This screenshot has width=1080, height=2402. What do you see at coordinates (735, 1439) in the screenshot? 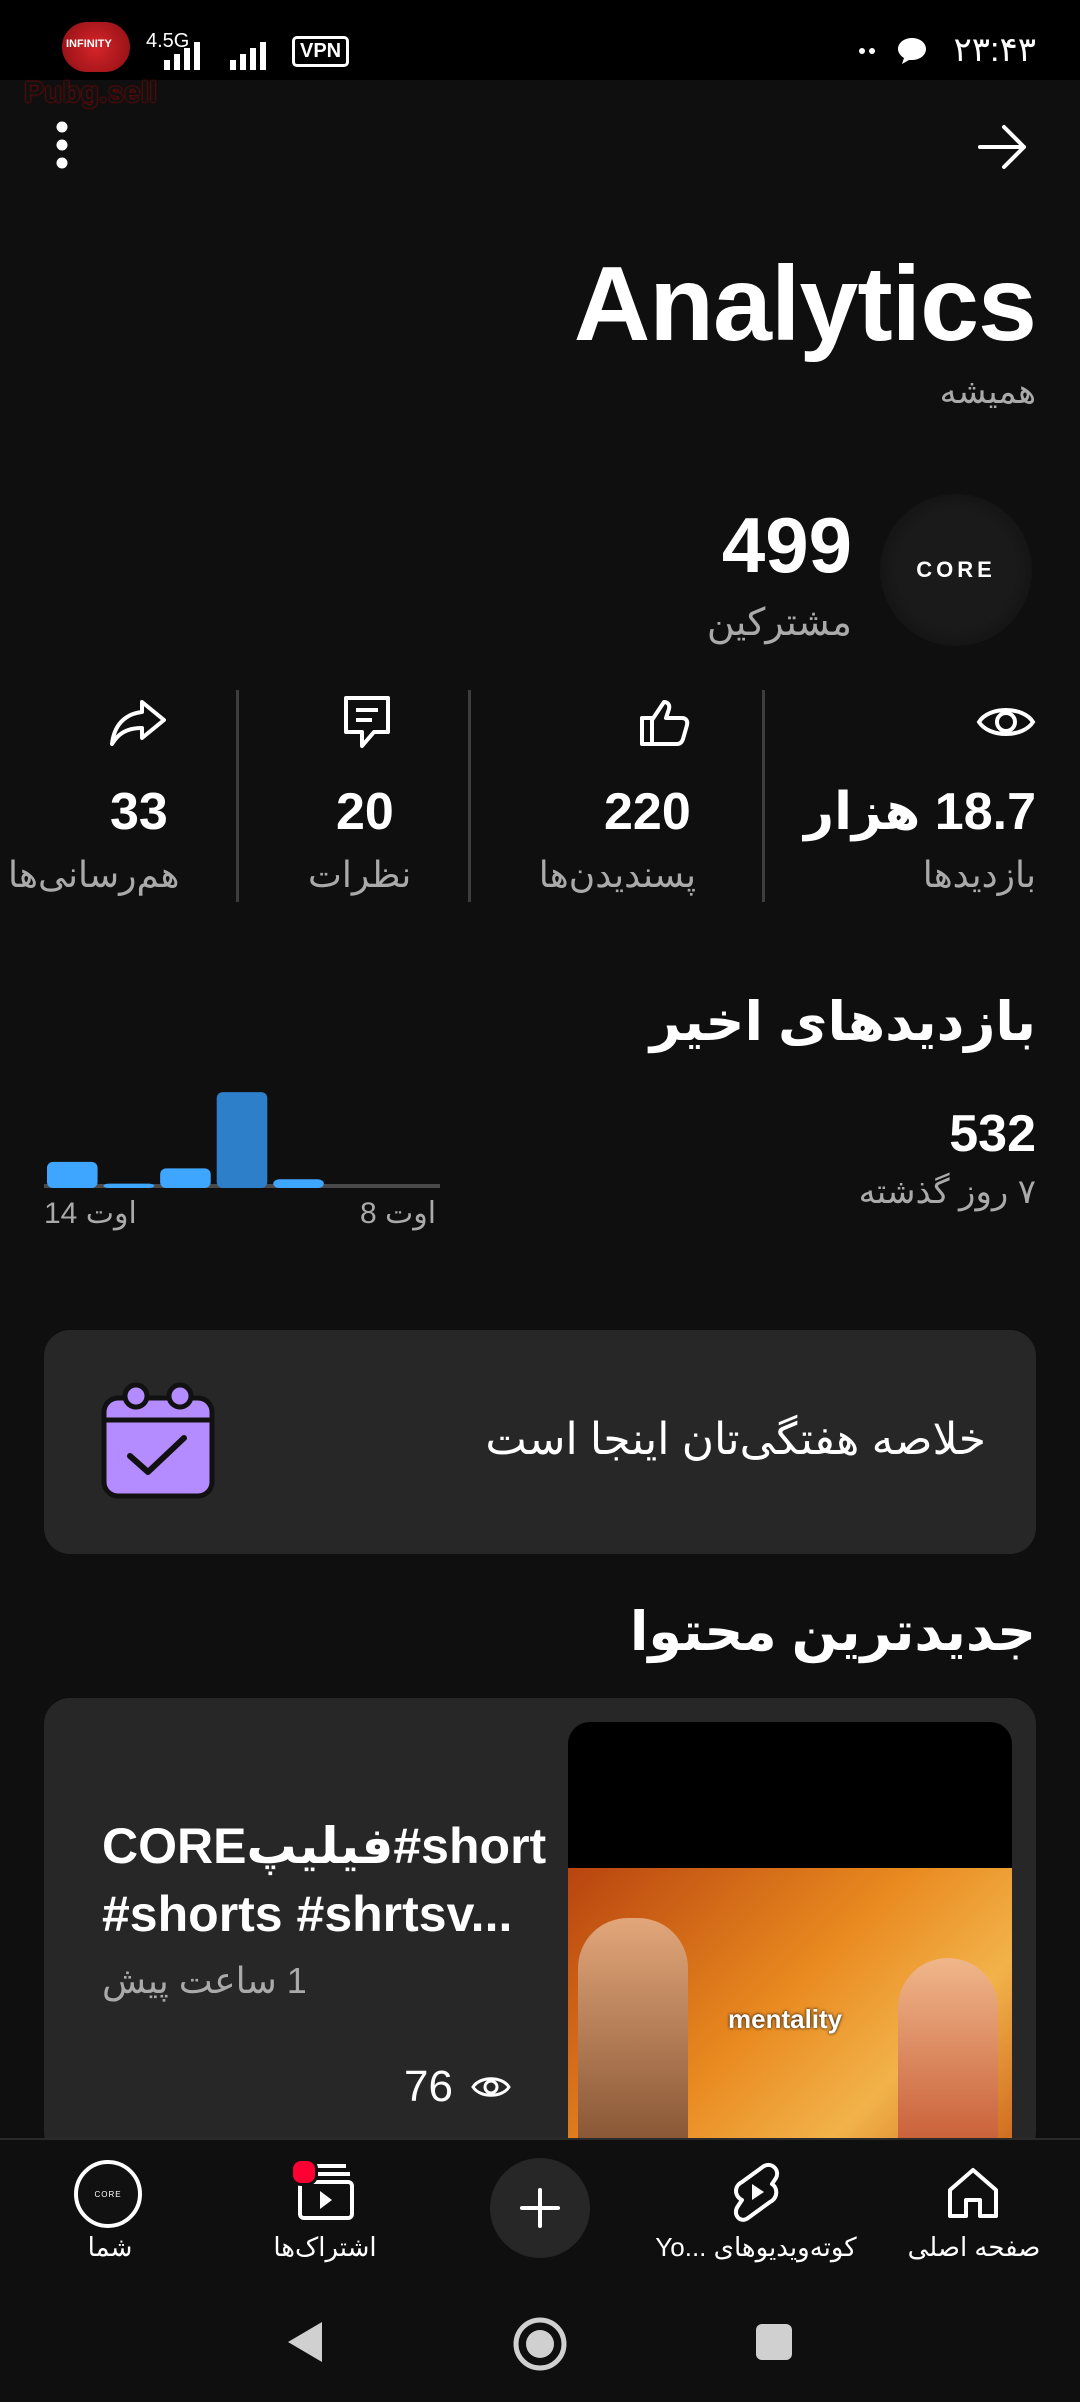
I see `weekly-summary-text: خلاصه هفتگی‌تان اینجا است` at bounding box center [735, 1439].